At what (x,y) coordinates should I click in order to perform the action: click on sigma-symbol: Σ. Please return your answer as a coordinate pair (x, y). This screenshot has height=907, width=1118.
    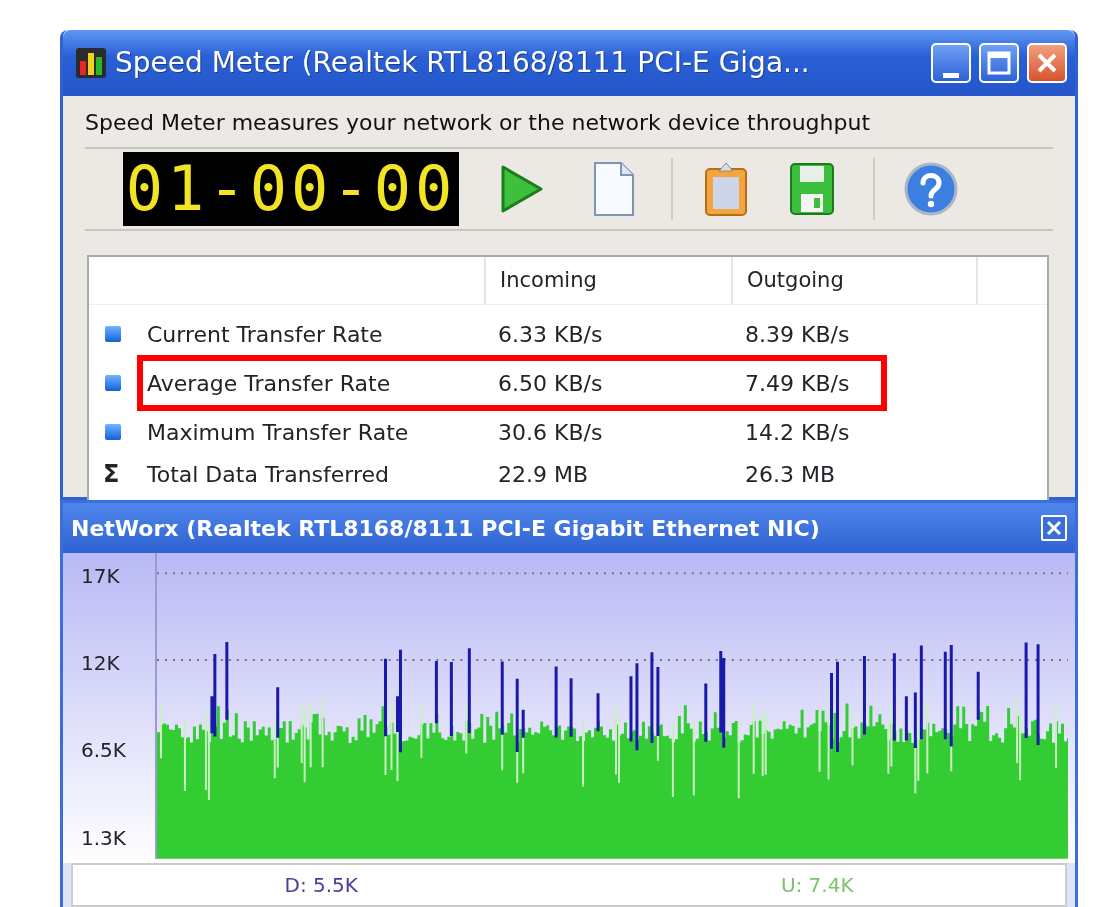
    Looking at the image, I should click on (112, 474).